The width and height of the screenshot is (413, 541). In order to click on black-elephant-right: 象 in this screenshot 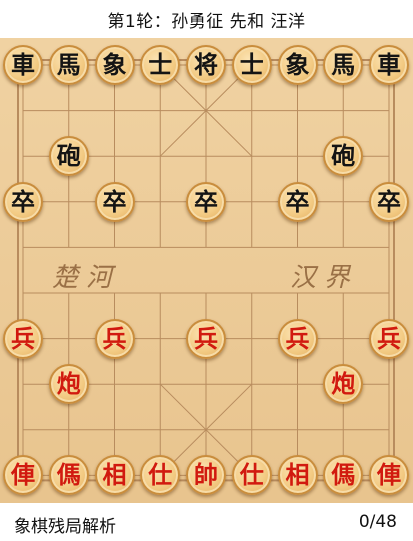, I will do `click(297, 65)`.